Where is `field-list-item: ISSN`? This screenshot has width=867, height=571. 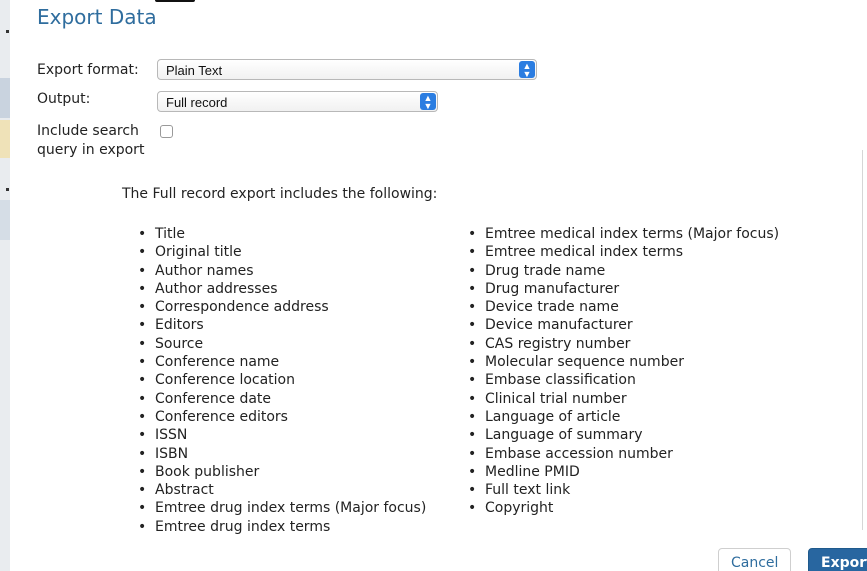
field-list-item: ISSN is located at coordinates (280, 435).